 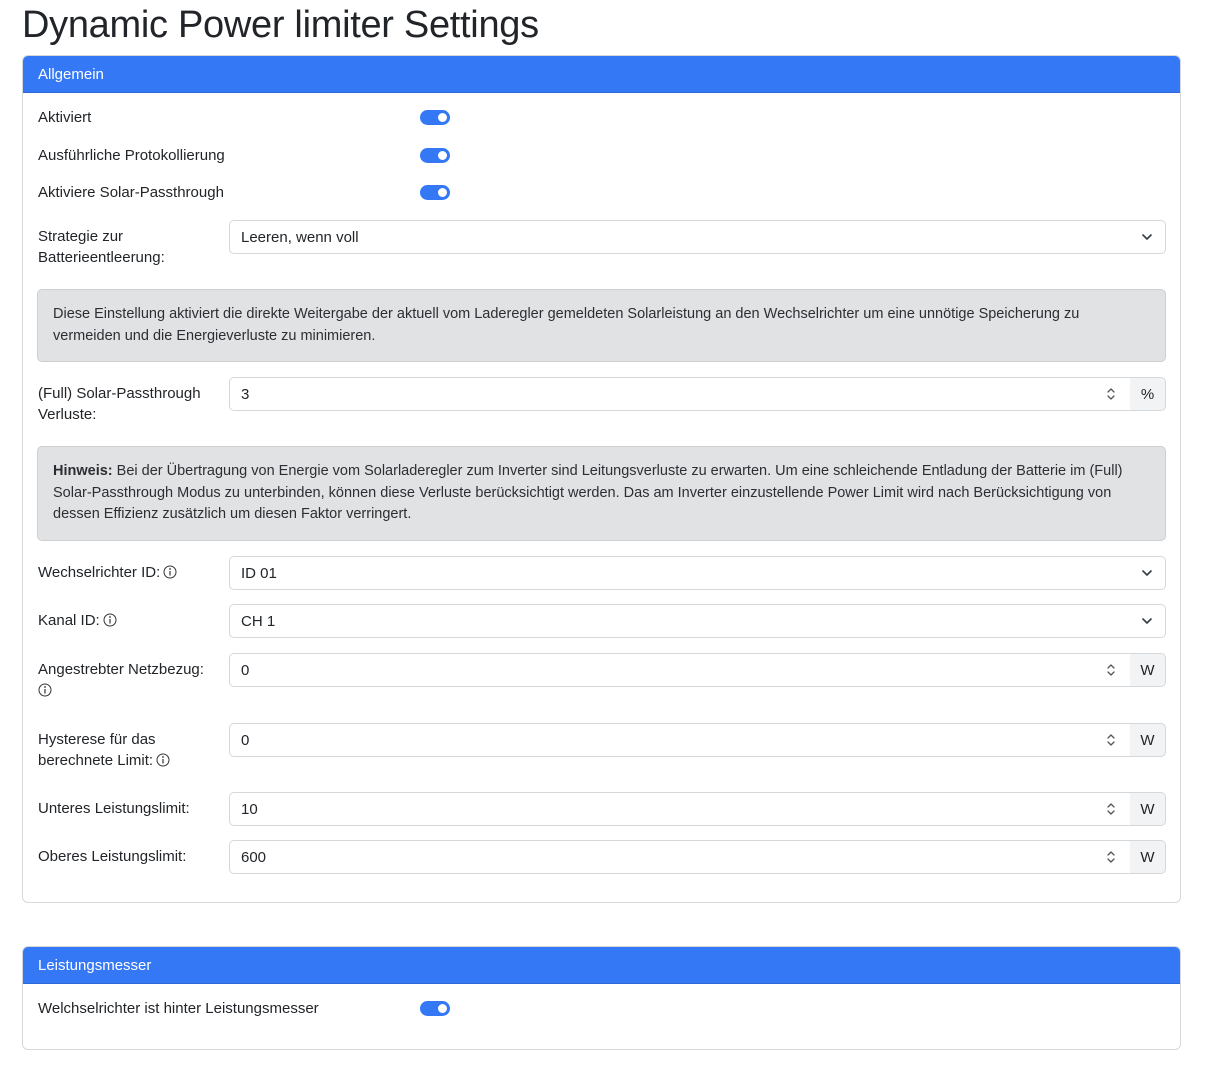 What do you see at coordinates (697, 621) in the screenshot?
I see `channel-id-select: CH 1` at bounding box center [697, 621].